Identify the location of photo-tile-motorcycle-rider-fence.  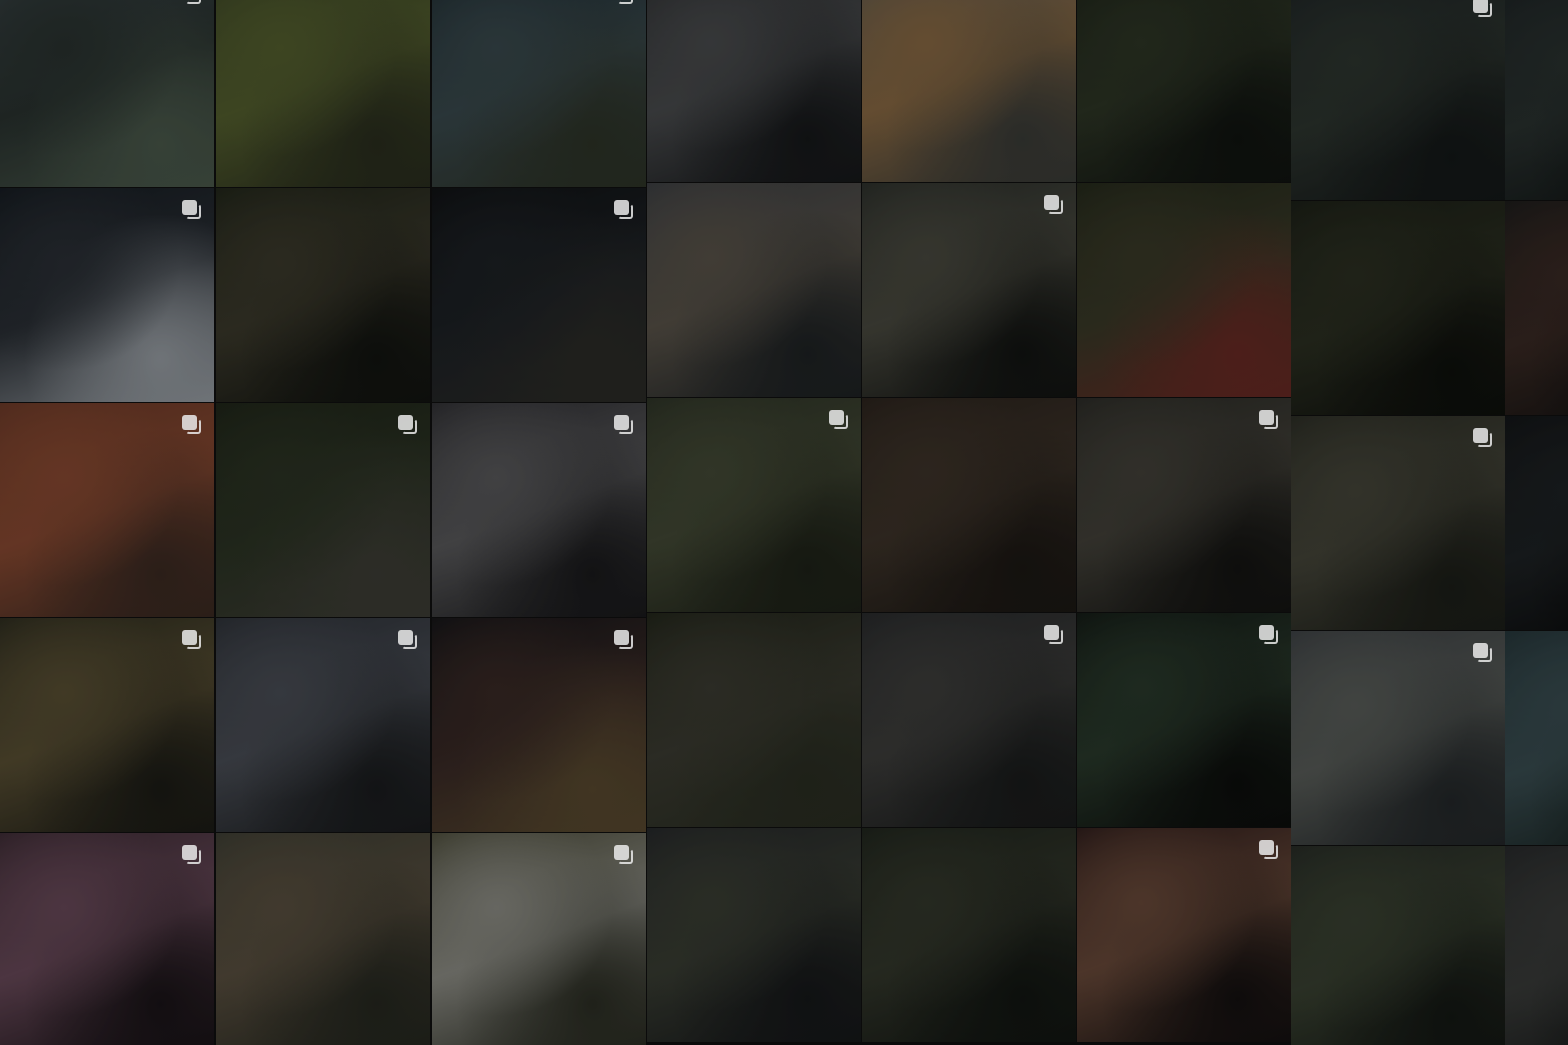
(754, 91).